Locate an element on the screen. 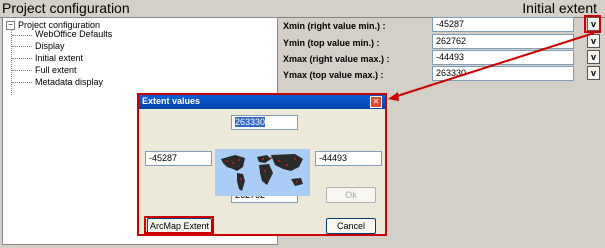  top-value-text: 263330 is located at coordinates (250, 122).